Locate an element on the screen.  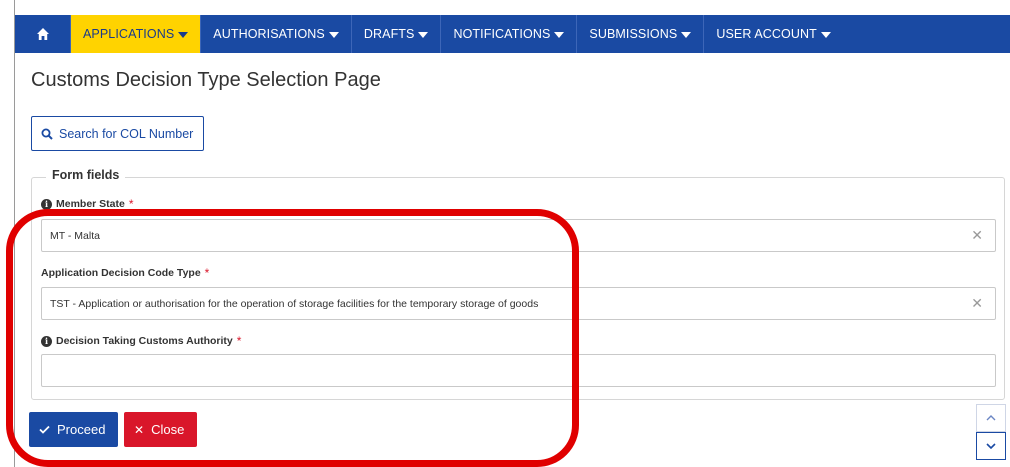
member-state-select: MT - Malta ✕ is located at coordinates (518, 235).